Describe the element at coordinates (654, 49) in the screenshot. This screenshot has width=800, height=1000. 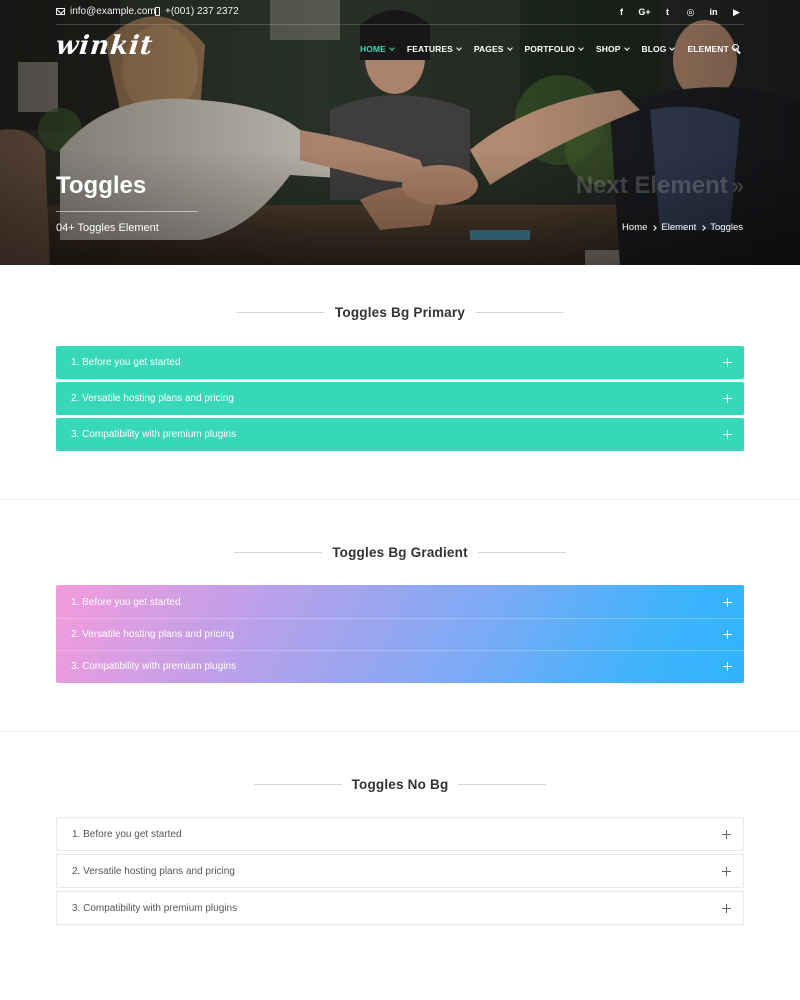
I see `nav-item-label: BLOG` at that location.